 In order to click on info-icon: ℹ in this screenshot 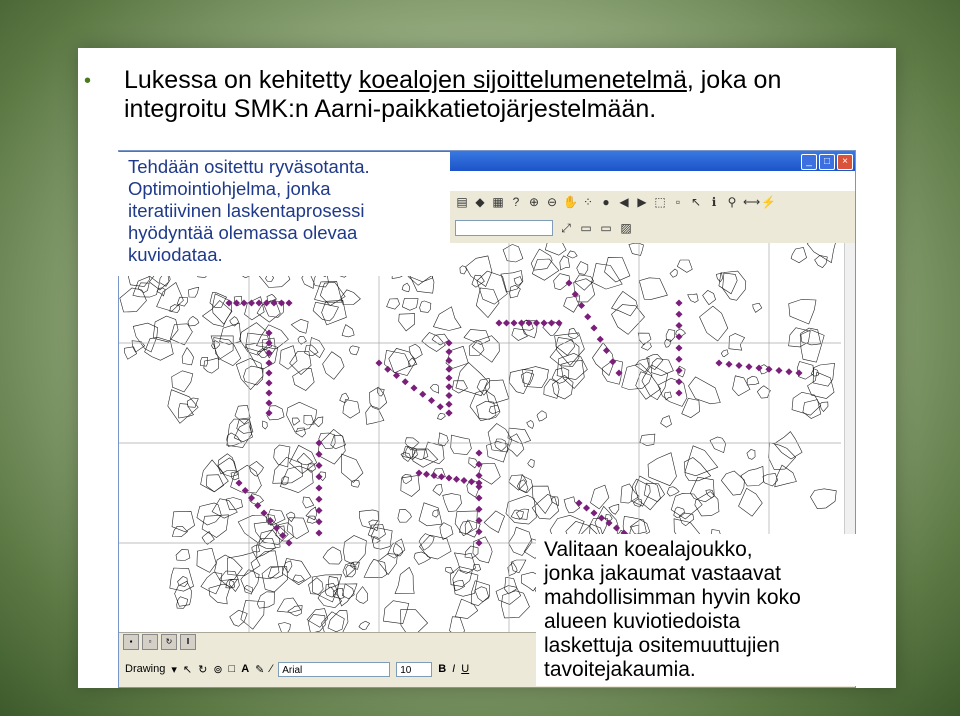, I will do `click(714, 202)`.